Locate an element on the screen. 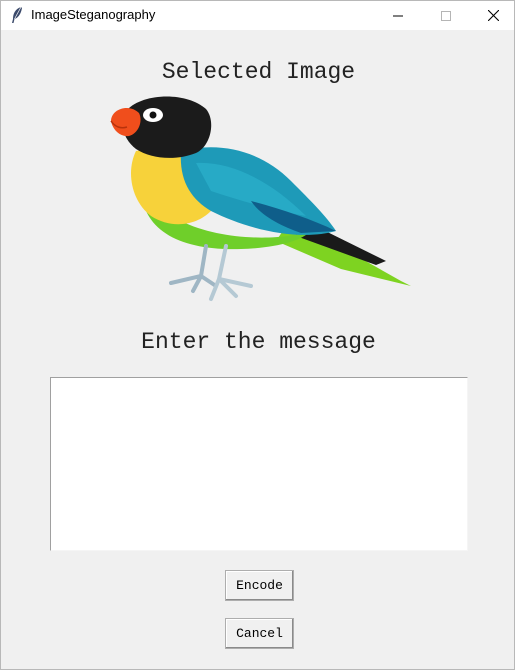 This screenshot has width=515, height=670. maximize-icon is located at coordinates (446, 15).